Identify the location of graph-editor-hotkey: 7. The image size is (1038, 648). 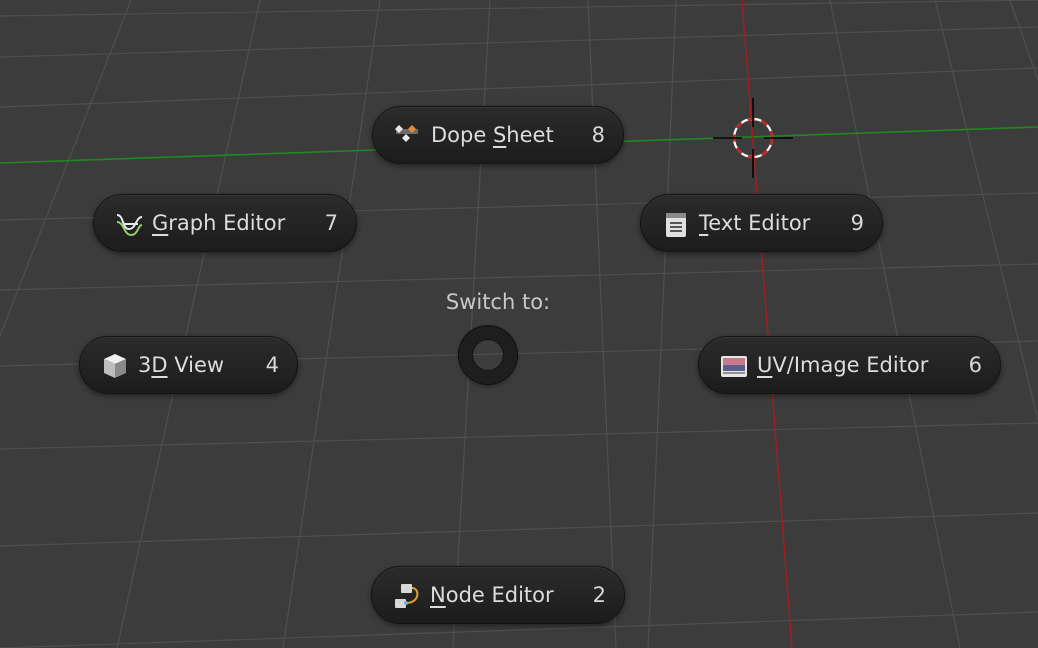
(331, 223).